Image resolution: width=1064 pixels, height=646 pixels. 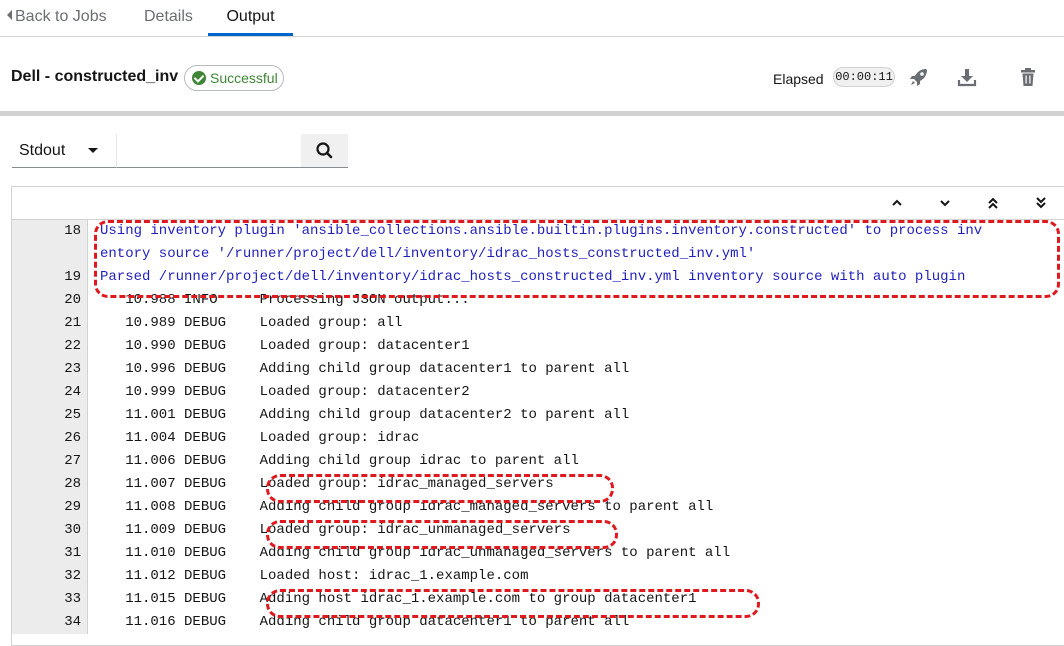 I want to click on line-gutter: 30, so click(x=50, y=530).